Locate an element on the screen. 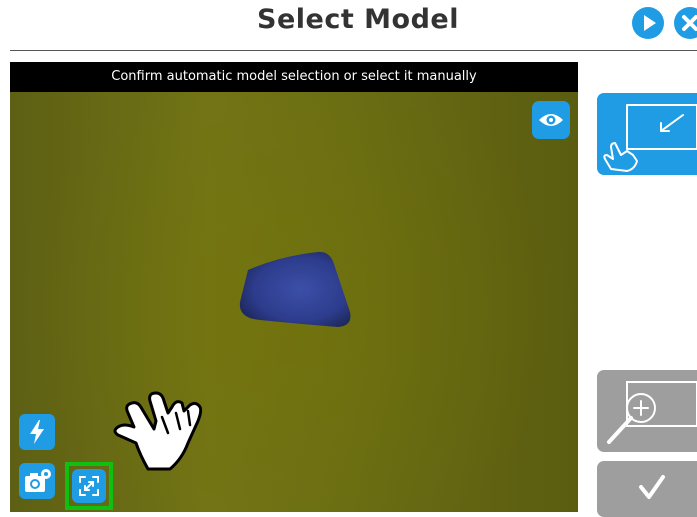 The height and width of the screenshot is (517, 697). zoom-area-button is located at coordinates (647, 411).